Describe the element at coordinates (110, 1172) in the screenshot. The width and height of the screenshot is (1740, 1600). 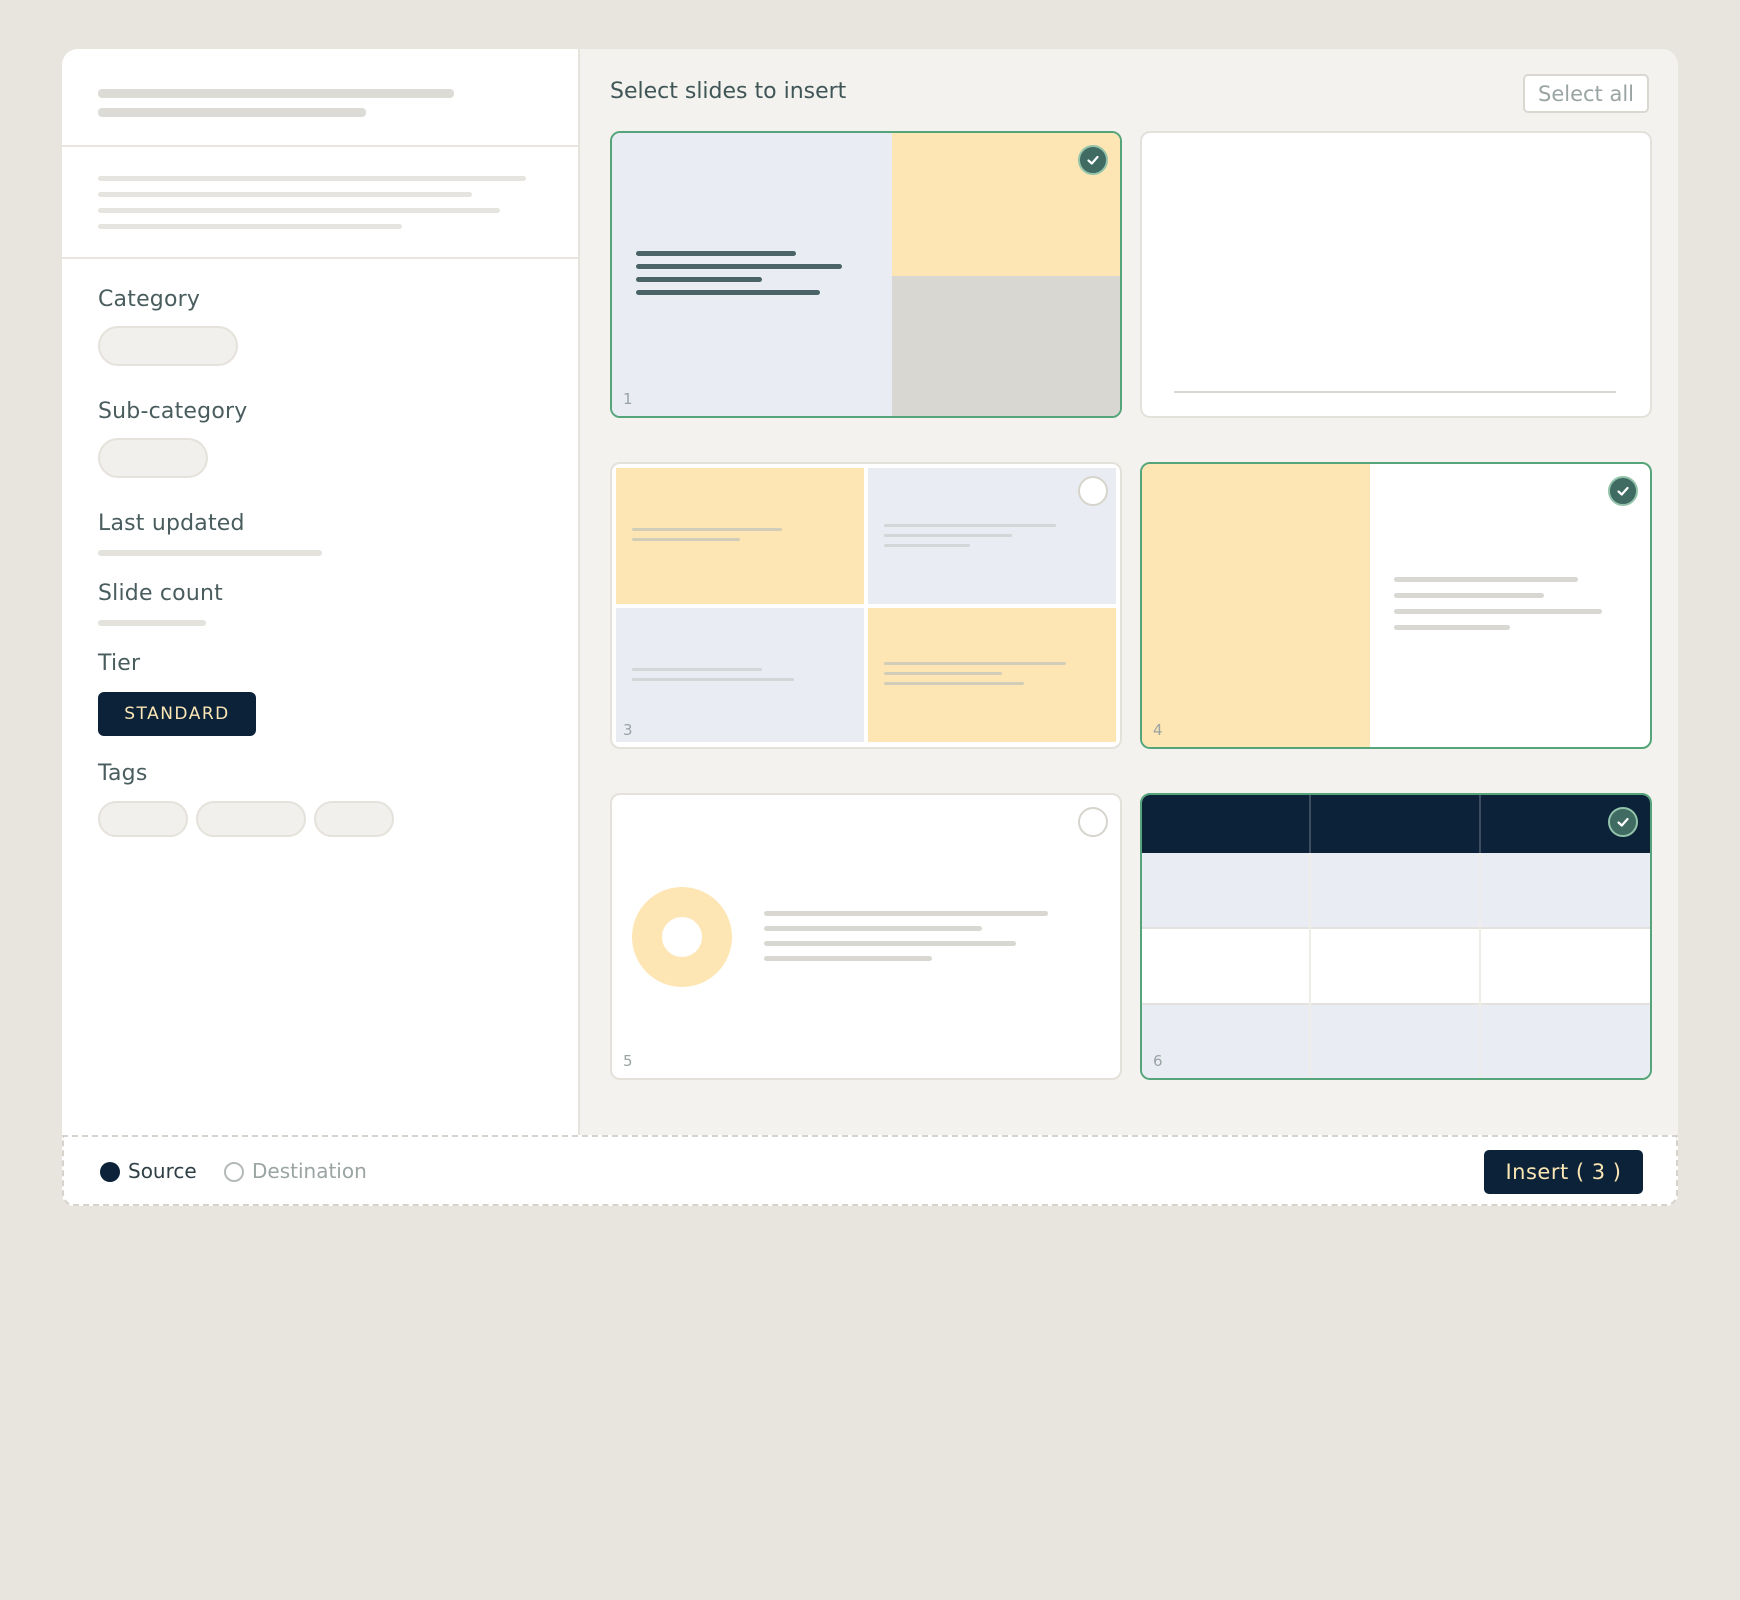
I see `radio-icon-source` at that location.